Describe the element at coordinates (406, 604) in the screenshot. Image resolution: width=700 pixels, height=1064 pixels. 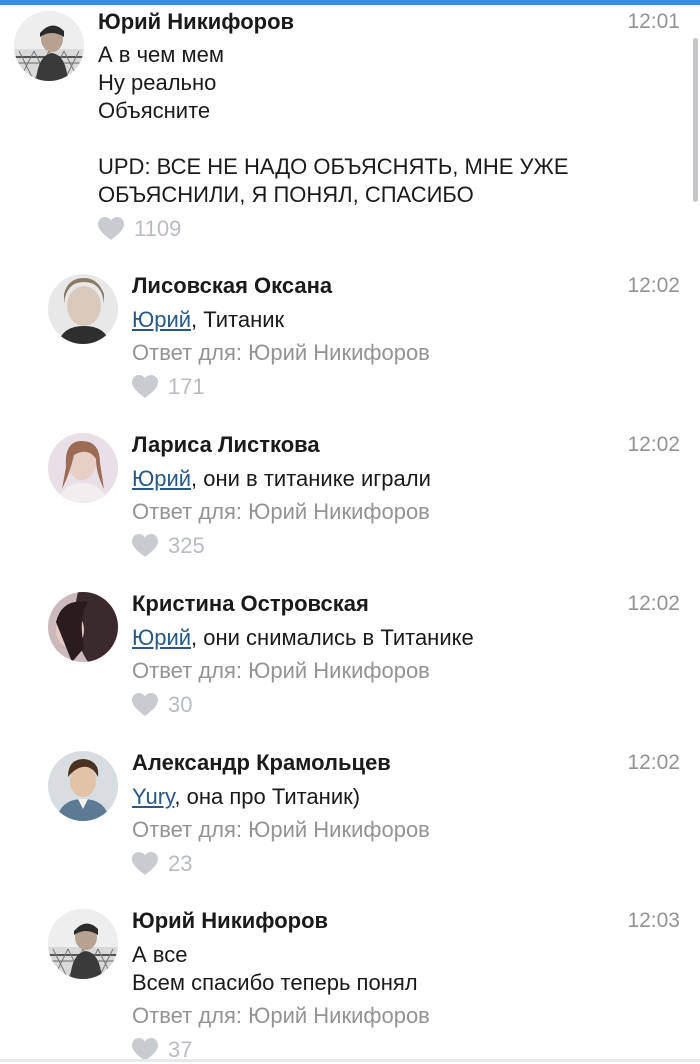
I see `author-name: Кристина Островская` at that location.